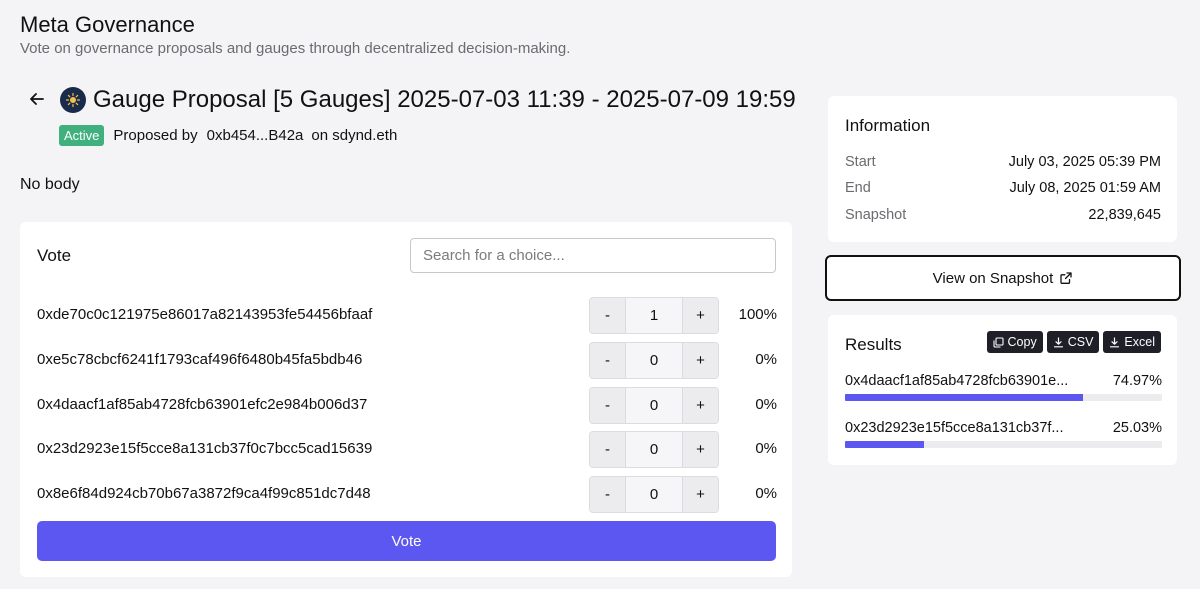 This screenshot has height=589, width=1200. What do you see at coordinates (1139, 342) in the screenshot?
I see `excel-label: Excel` at bounding box center [1139, 342].